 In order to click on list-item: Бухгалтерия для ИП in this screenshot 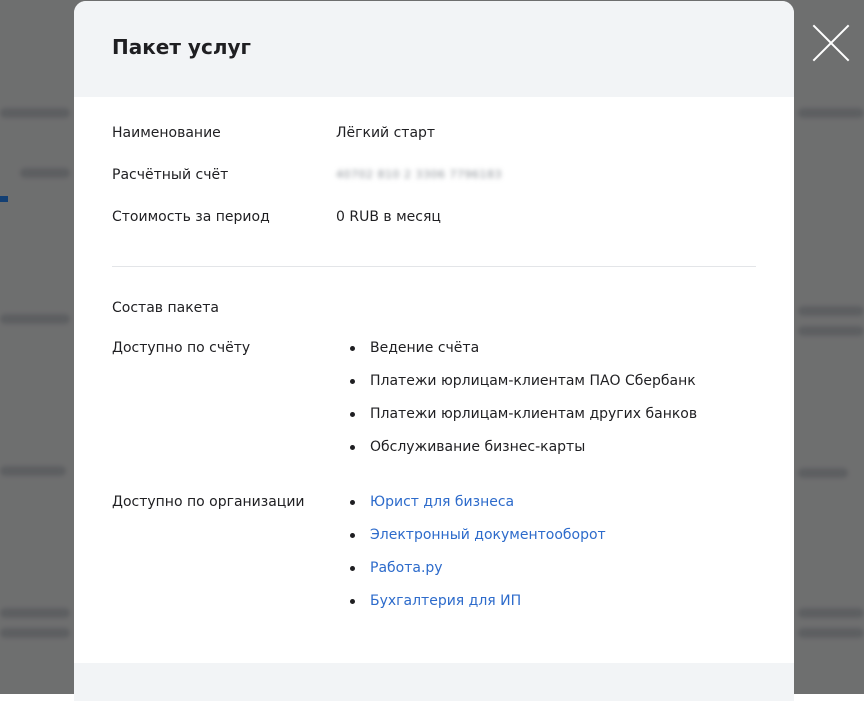, I will do `click(477, 607)`.